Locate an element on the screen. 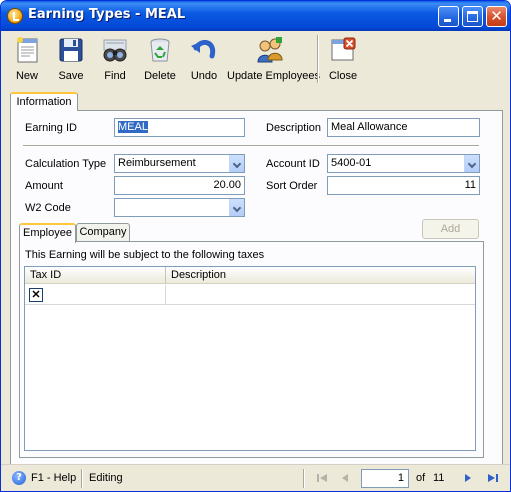 Image resolution: width=511 pixels, height=492 pixels. sort-order-label: Sort Order is located at coordinates (292, 186).